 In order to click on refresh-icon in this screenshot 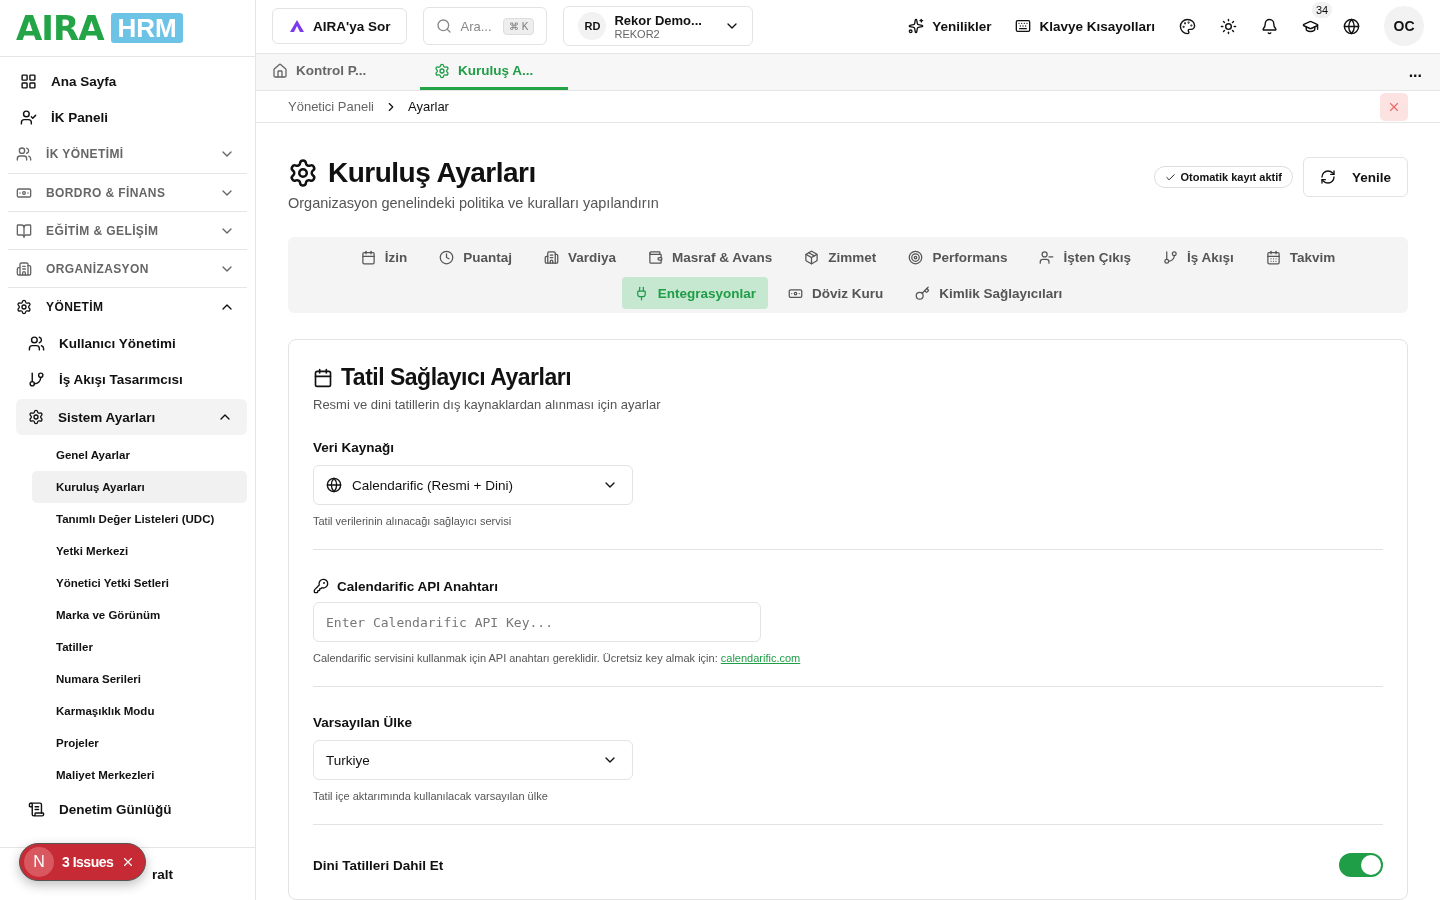, I will do `click(1327, 177)`.